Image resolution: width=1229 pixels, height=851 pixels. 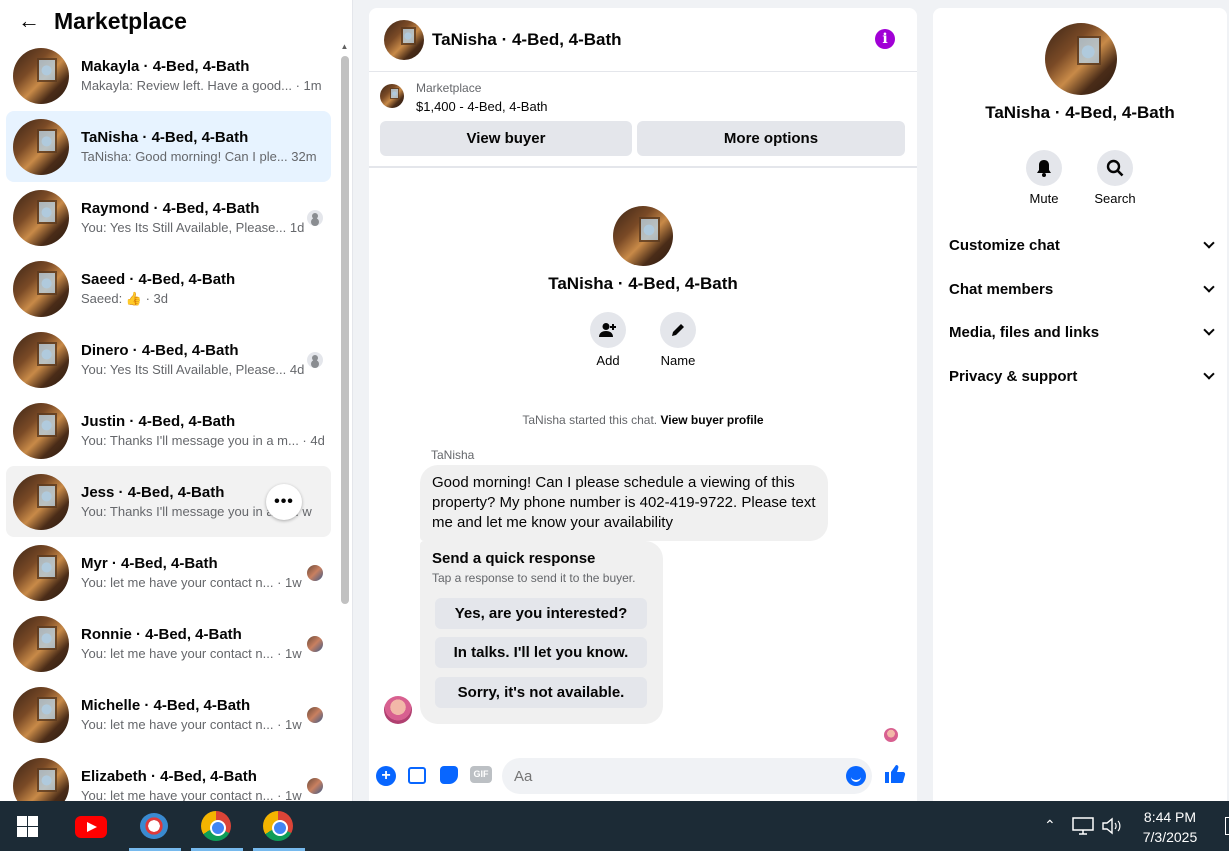 What do you see at coordinates (165, 137) in the screenshot?
I see `conversation-name: TaNisha · 4-Bed, 4-Bath` at bounding box center [165, 137].